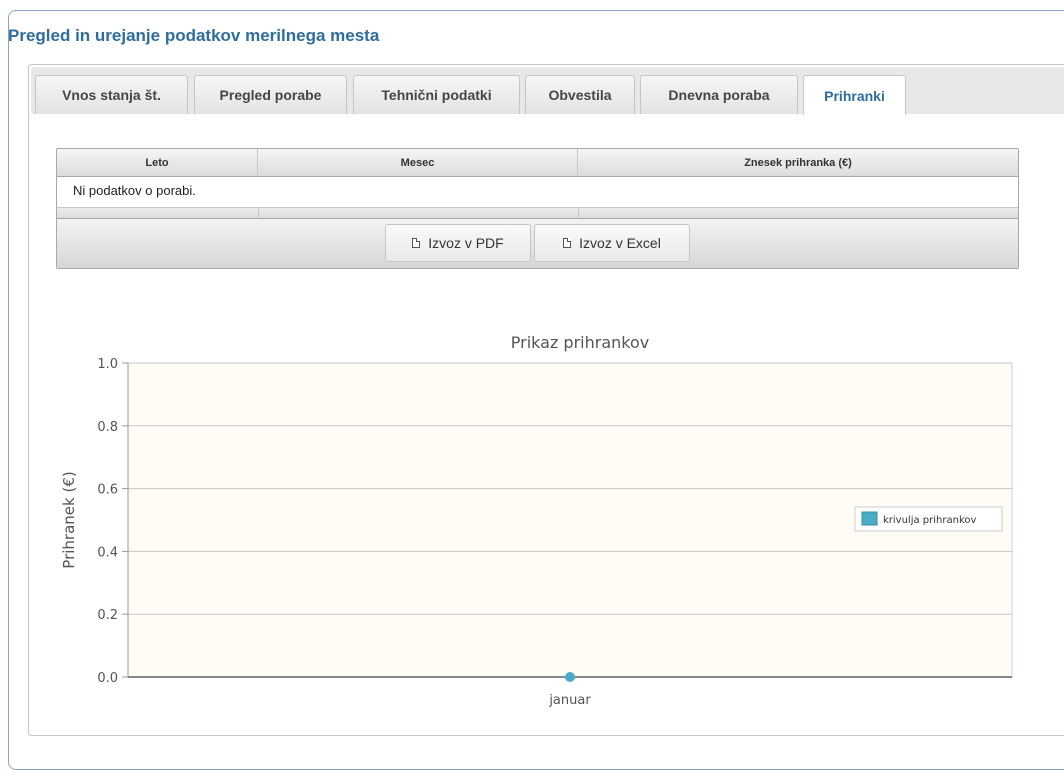  Describe the element at coordinates (107, 615) in the screenshot. I see `y-tick-label: 0.2` at that location.